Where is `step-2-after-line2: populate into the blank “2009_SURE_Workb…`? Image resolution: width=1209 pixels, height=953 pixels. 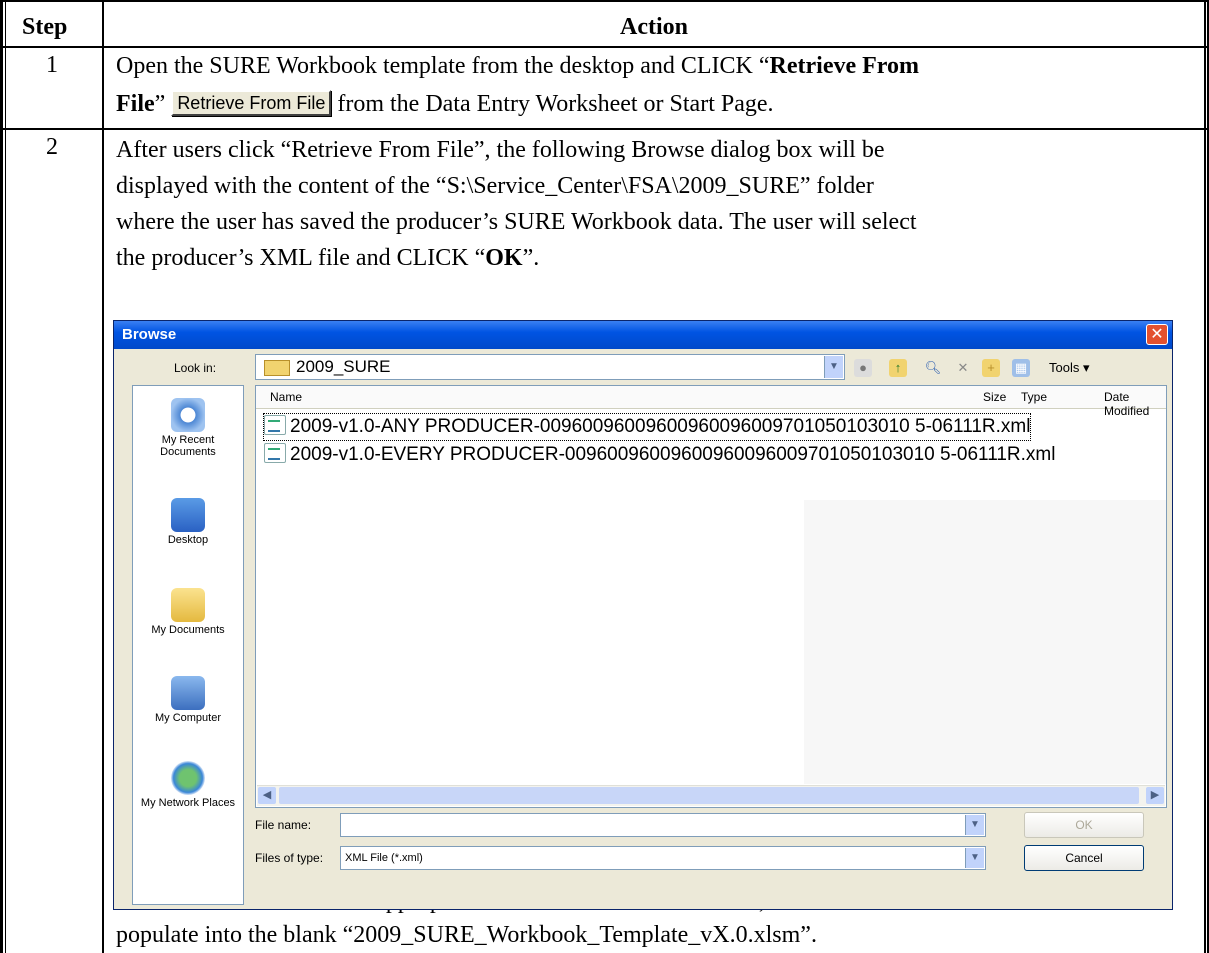 step-2-after-line2: populate into the blank “2009_SURE_Workb… is located at coordinates (466, 935).